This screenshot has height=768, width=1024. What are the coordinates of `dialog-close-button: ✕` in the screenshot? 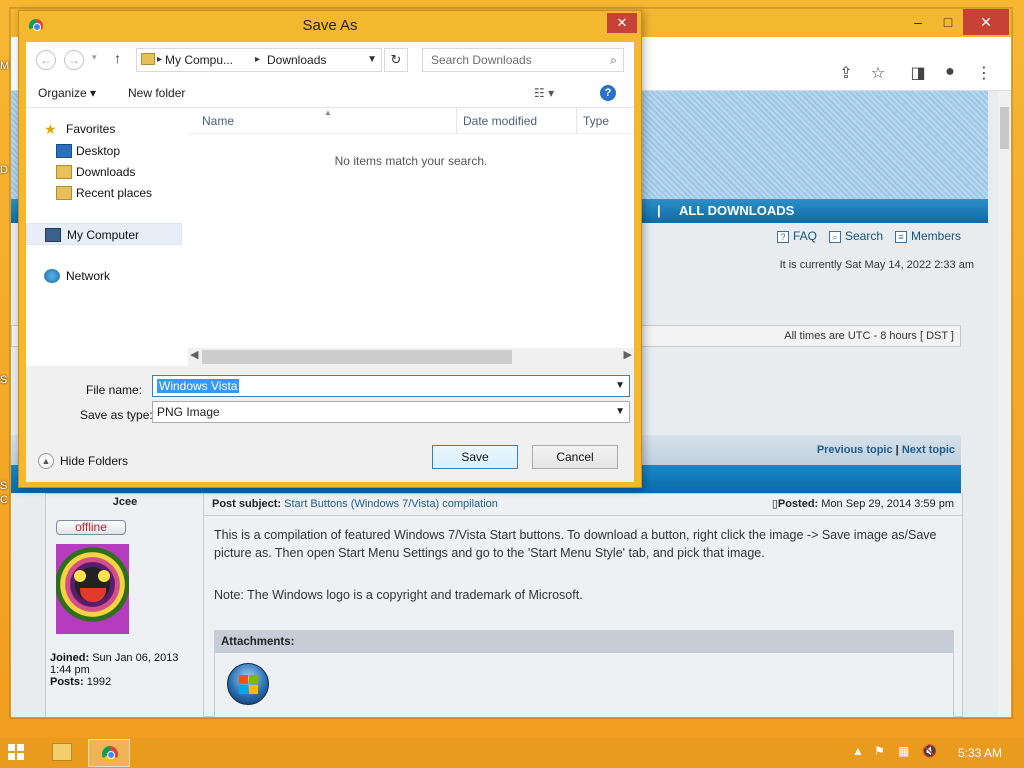 It's located at (622, 23).